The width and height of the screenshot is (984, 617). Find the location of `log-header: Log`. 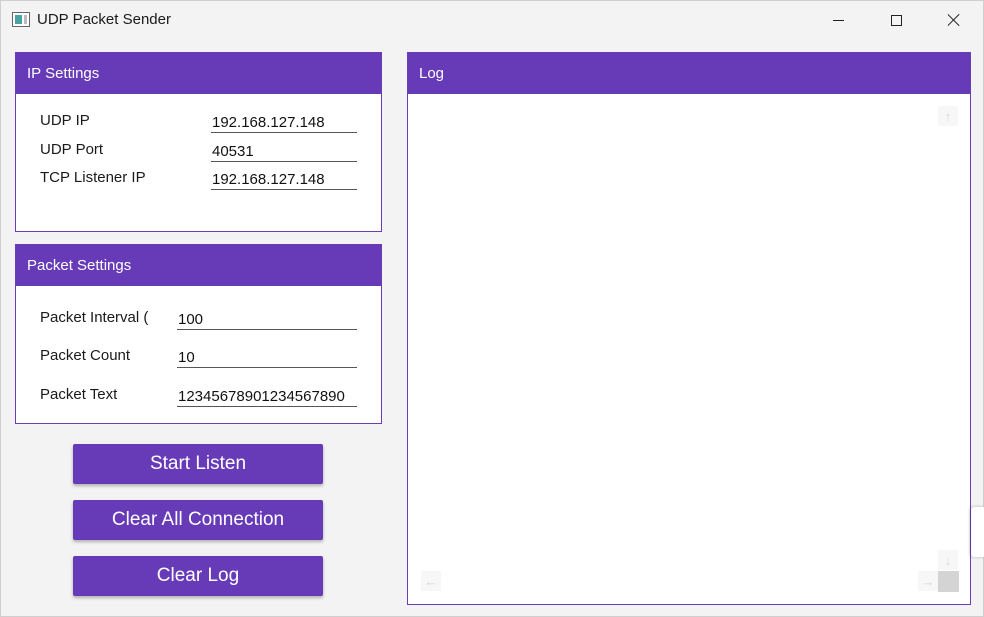

log-header: Log is located at coordinates (689, 73).